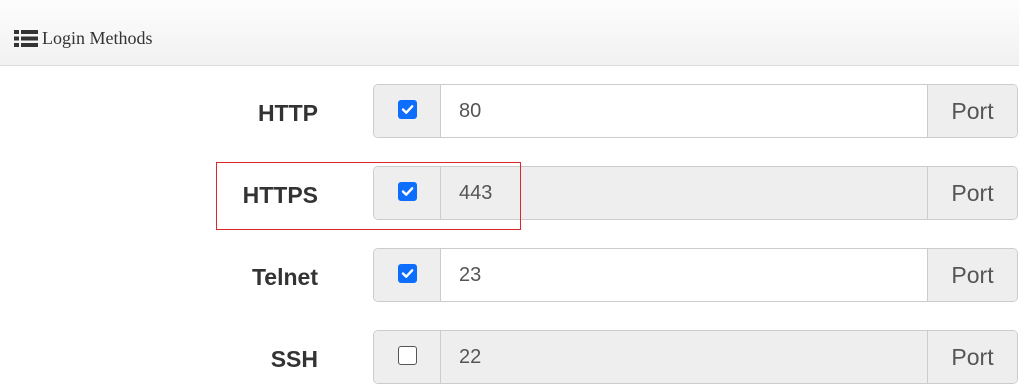 Image resolution: width=1019 pixels, height=388 pixels. I want to click on https-input-group: Port, so click(695, 193).